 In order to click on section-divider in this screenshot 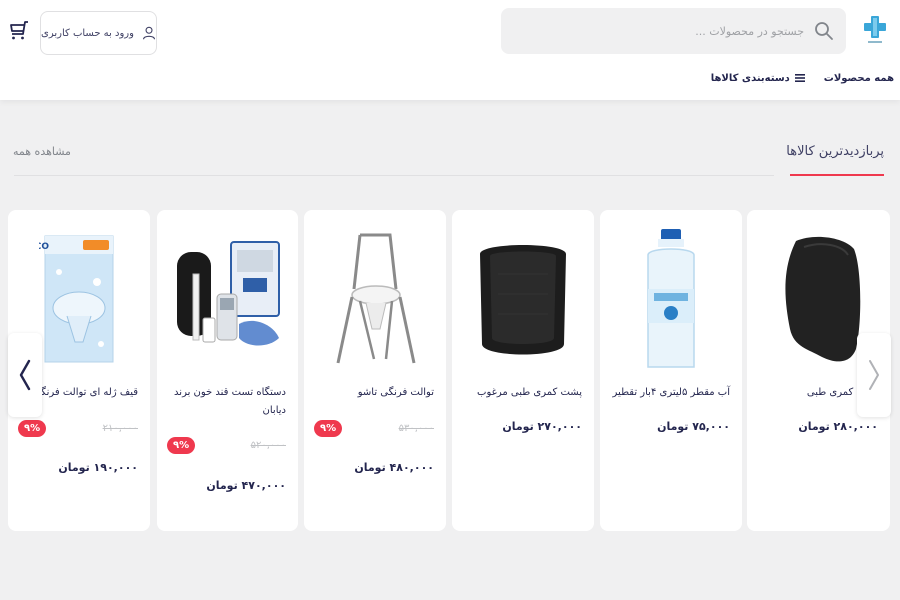, I will do `click(394, 175)`.